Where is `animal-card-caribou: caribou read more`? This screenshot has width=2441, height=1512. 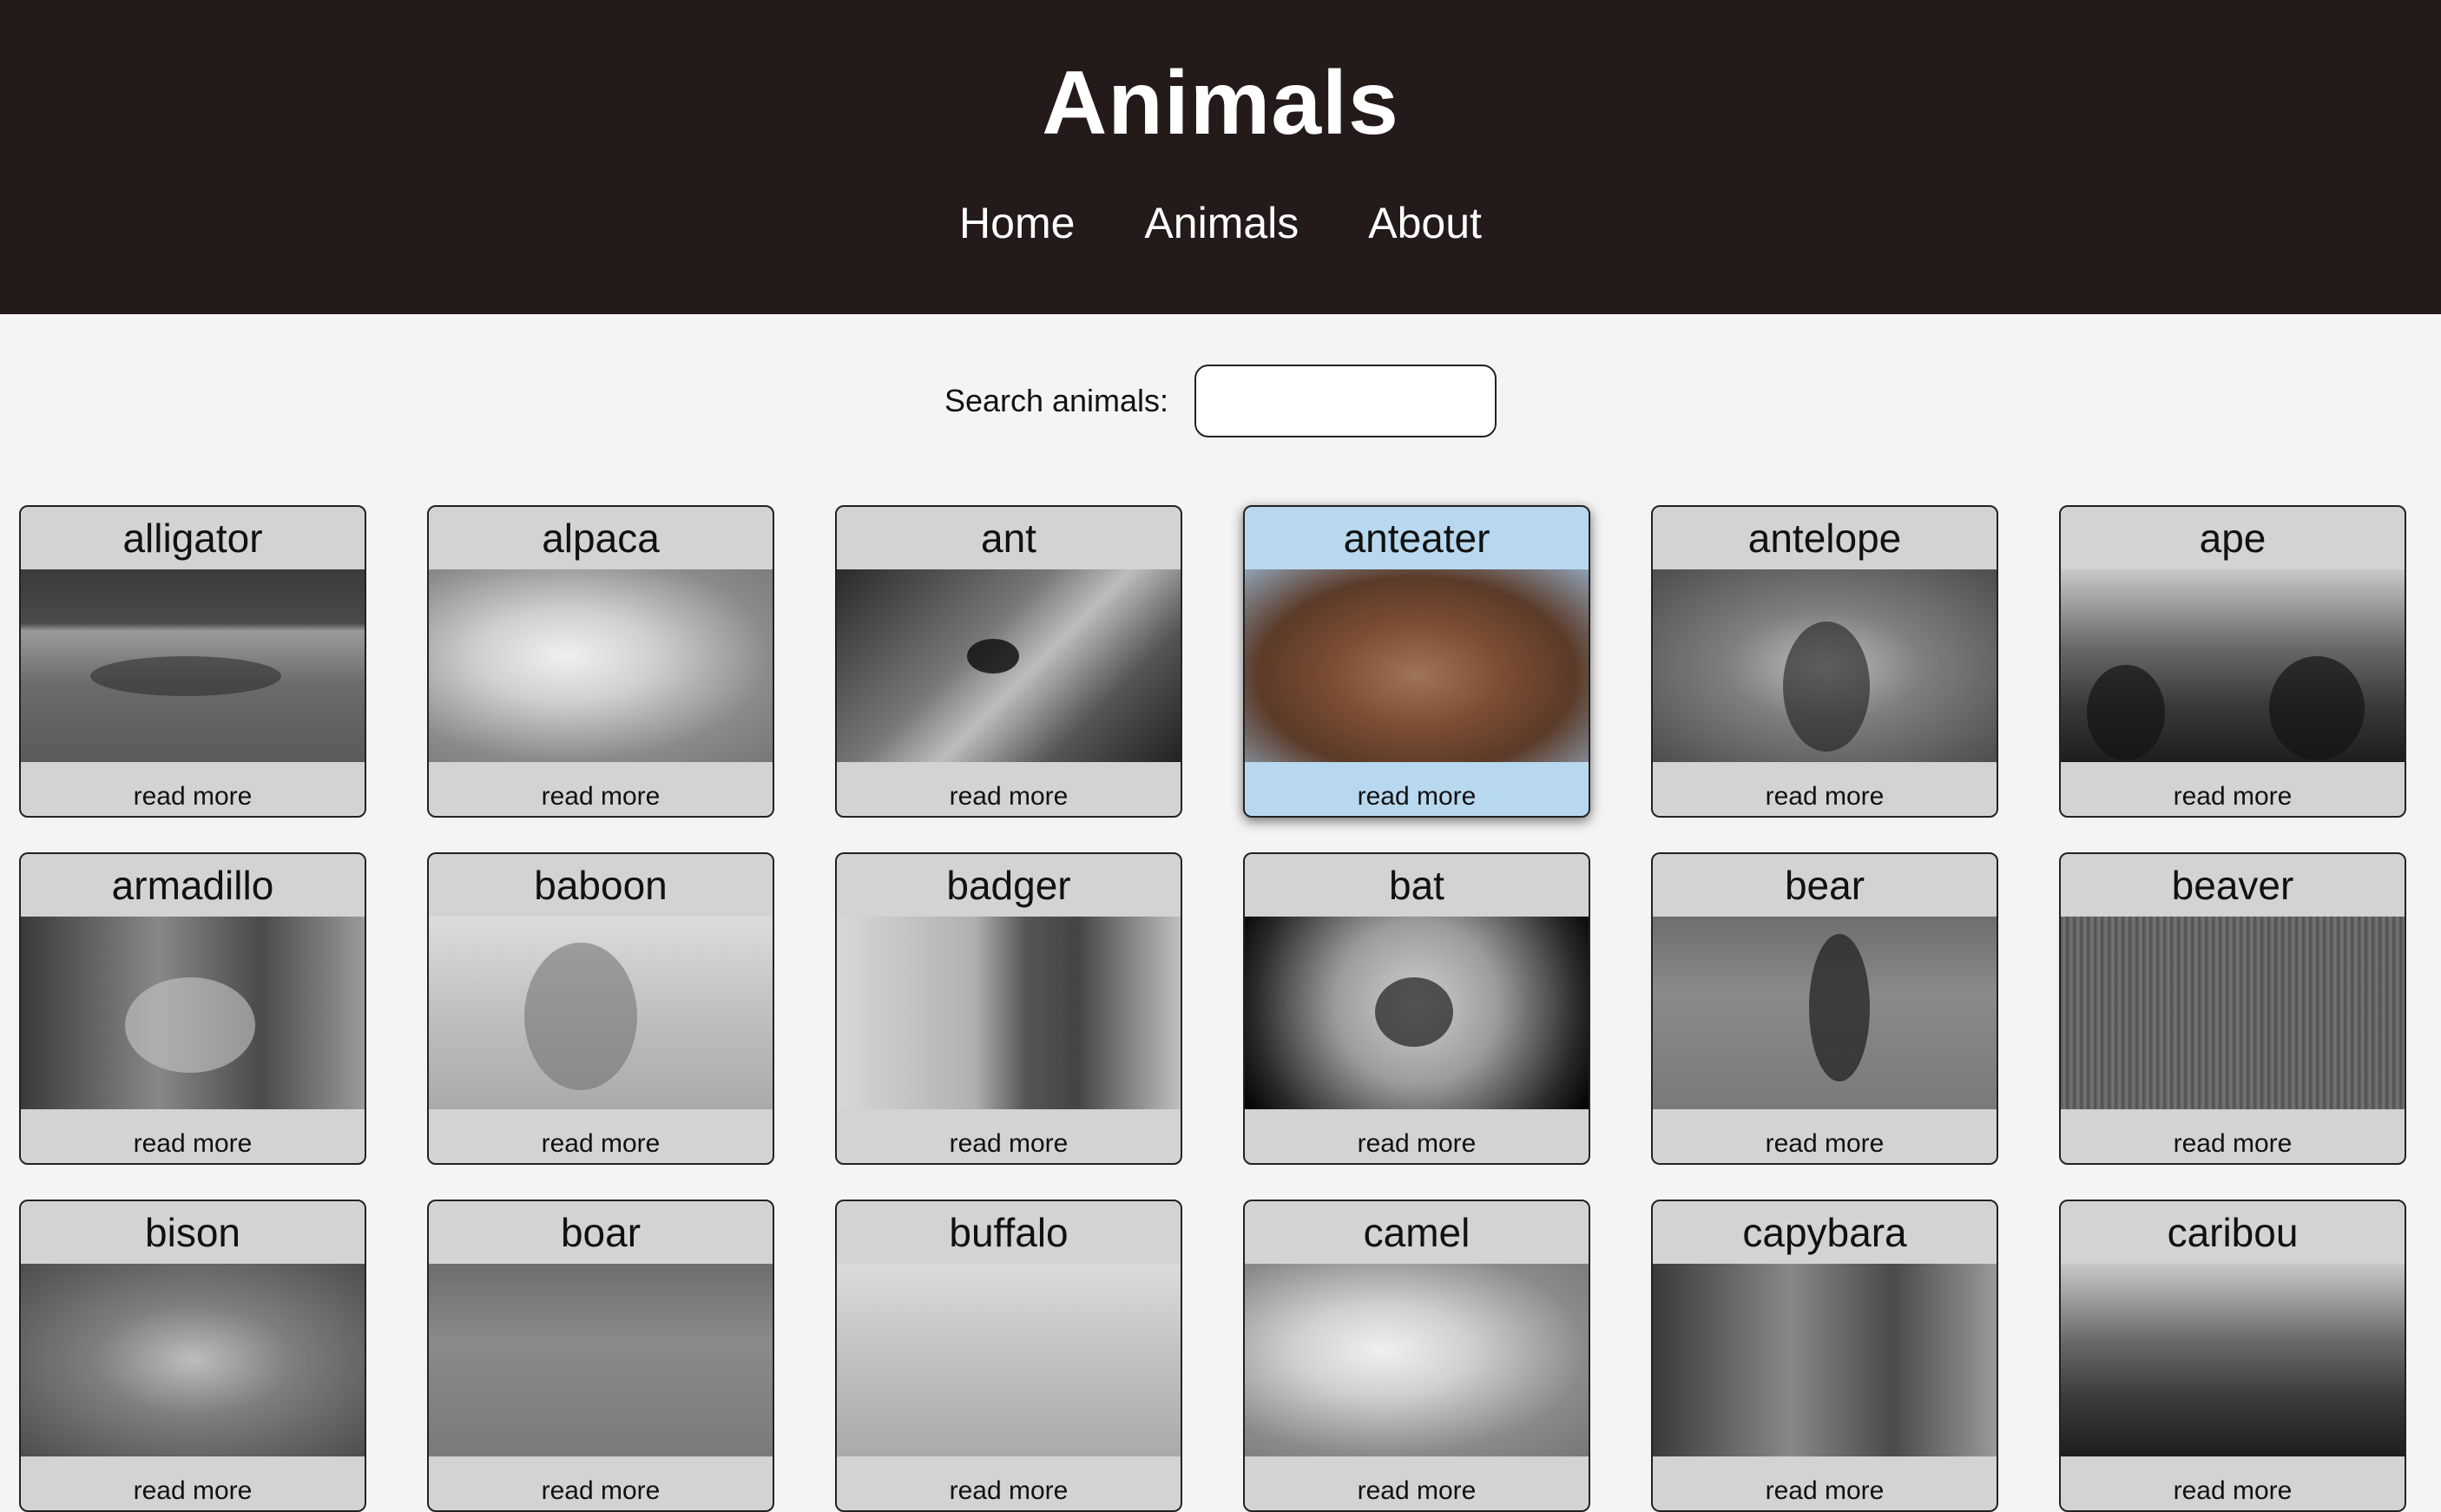 animal-card-caribou: caribou read more is located at coordinates (2232, 1356).